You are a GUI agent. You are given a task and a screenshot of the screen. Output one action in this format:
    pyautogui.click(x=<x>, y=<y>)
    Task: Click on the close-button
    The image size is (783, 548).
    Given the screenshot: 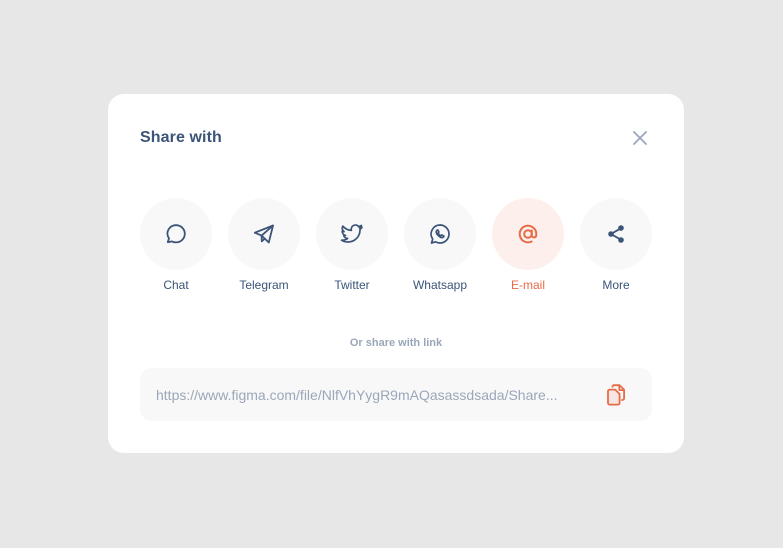 What is the action you would take?
    pyautogui.click(x=640, y=138)
    